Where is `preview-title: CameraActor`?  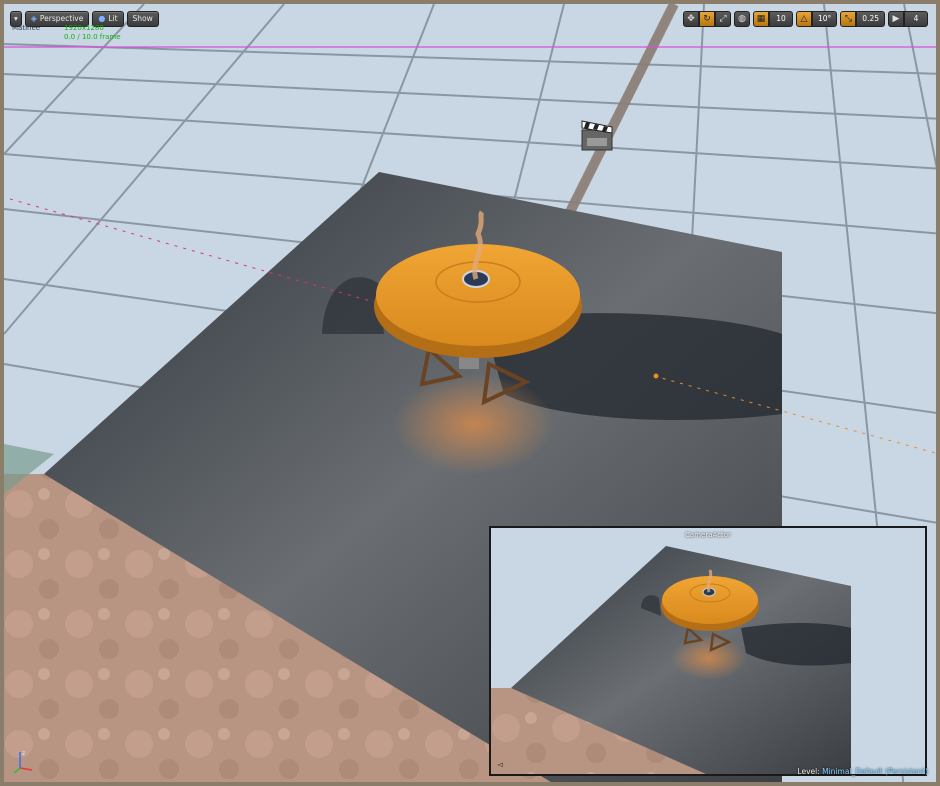 preview-title: CameraActor is located at coordinates (708, 535).